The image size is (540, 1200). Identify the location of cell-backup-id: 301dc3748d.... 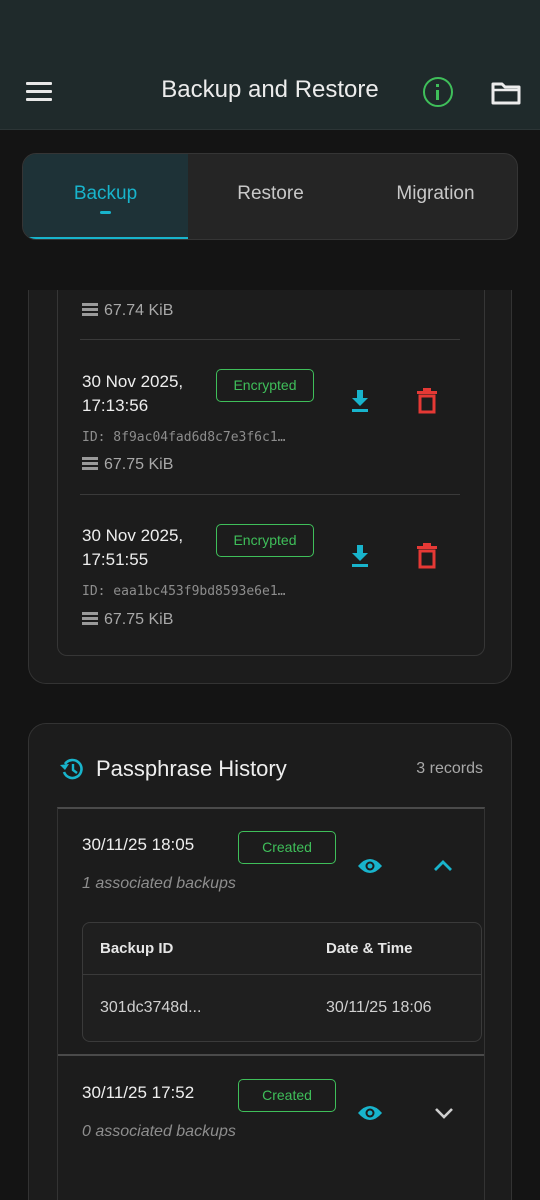
(151, 1007).